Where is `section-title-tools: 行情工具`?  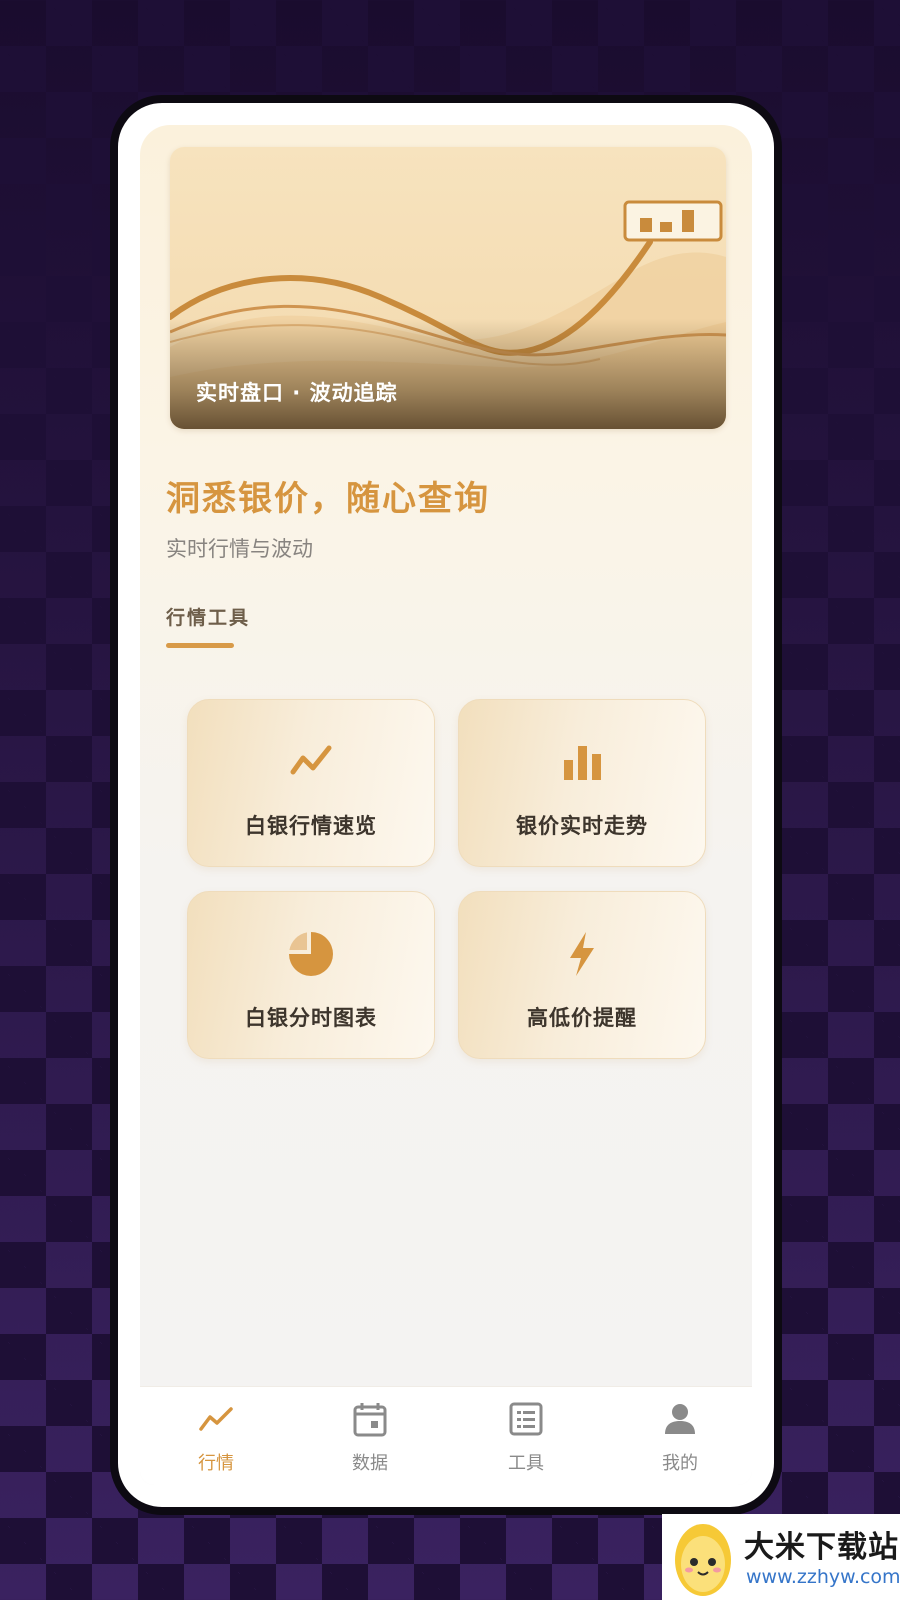
section-title-tools: 行情工具 is located at coordinates (208, 618).